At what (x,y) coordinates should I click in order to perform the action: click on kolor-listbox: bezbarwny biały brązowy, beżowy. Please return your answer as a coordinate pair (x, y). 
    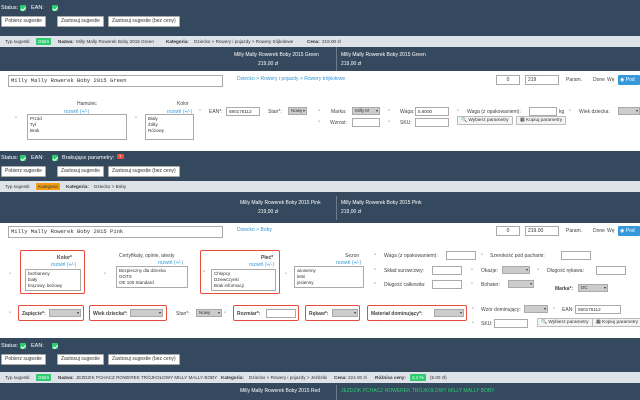
    Looking at the image, I should click on (53, 280).